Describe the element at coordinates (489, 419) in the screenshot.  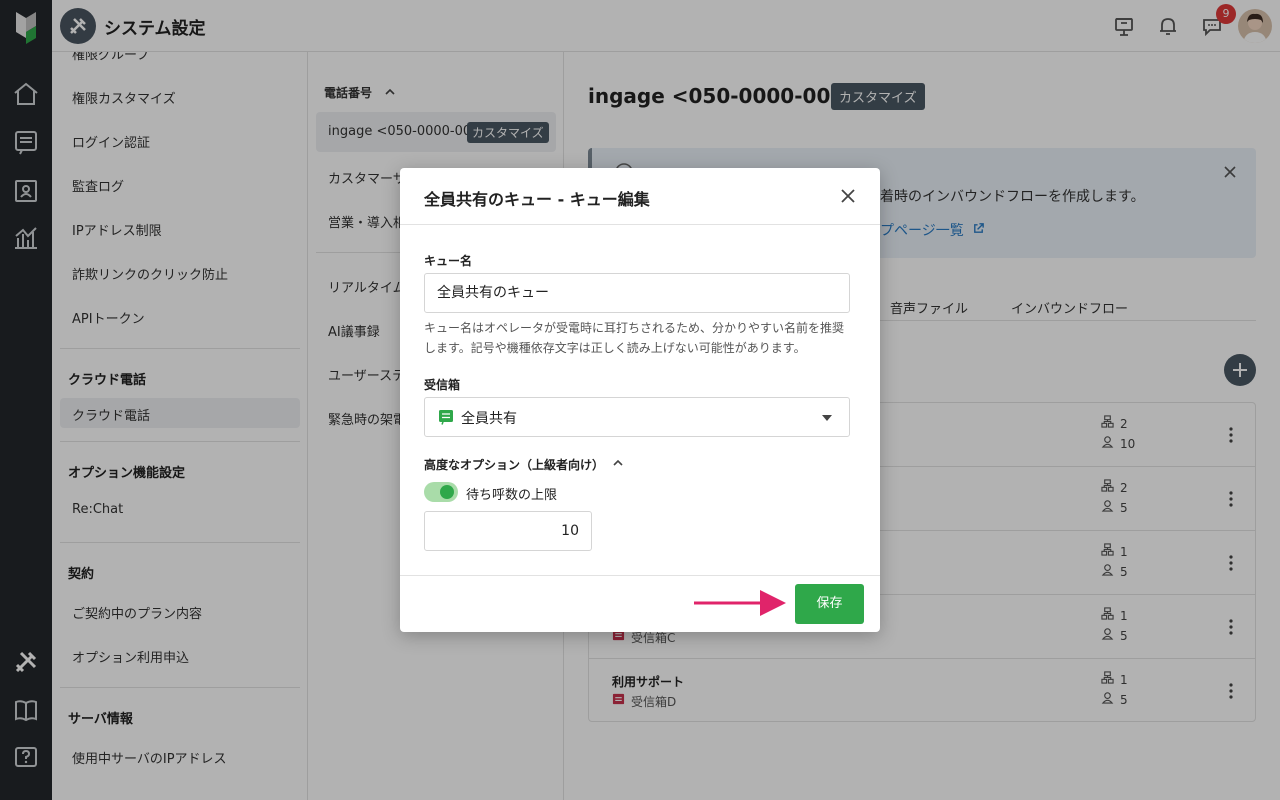
I see `inbox-select-value: 全員共有` at that location.